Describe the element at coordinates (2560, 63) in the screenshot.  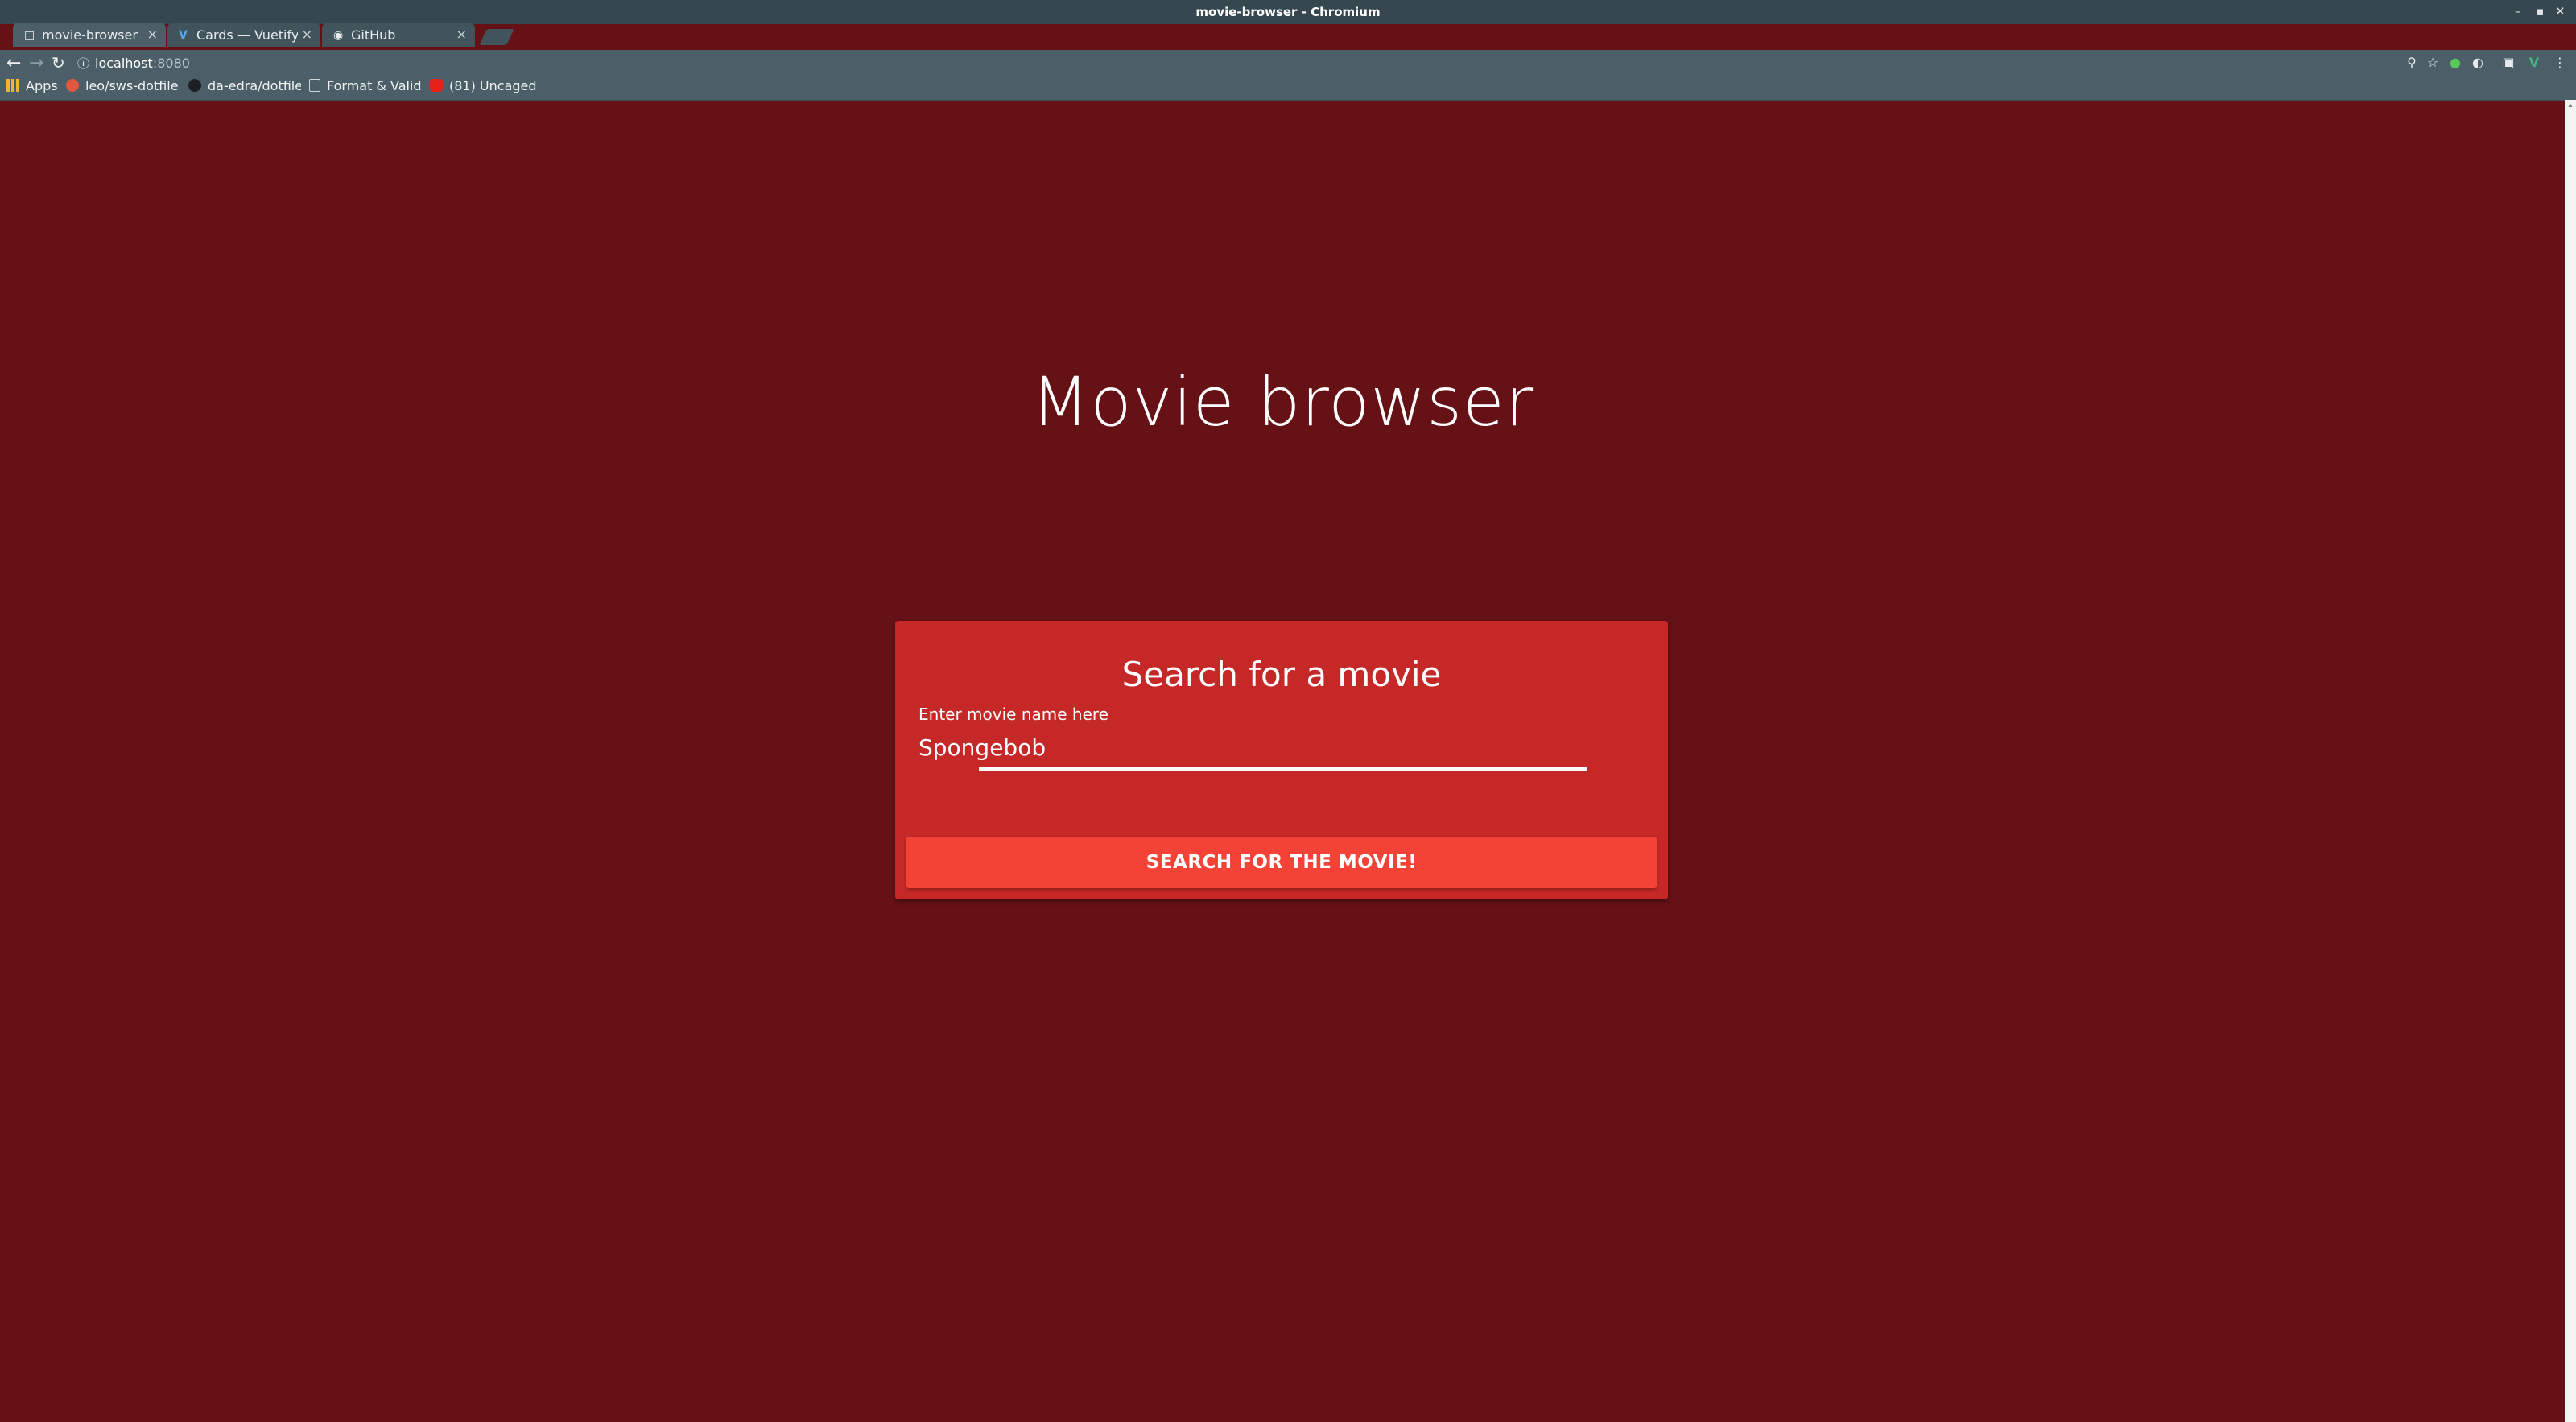
I see `menu-icon: ⋮` at that location.